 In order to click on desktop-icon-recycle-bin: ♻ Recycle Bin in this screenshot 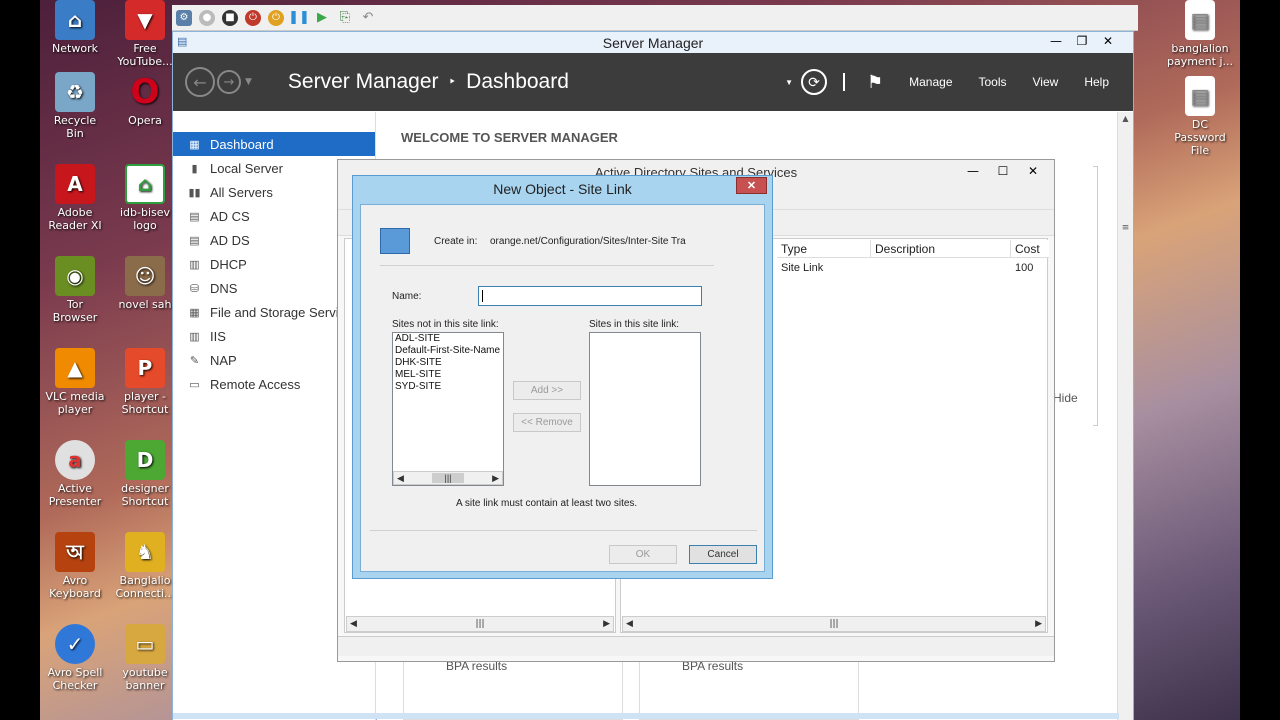, I will do `click(75, 106)`.